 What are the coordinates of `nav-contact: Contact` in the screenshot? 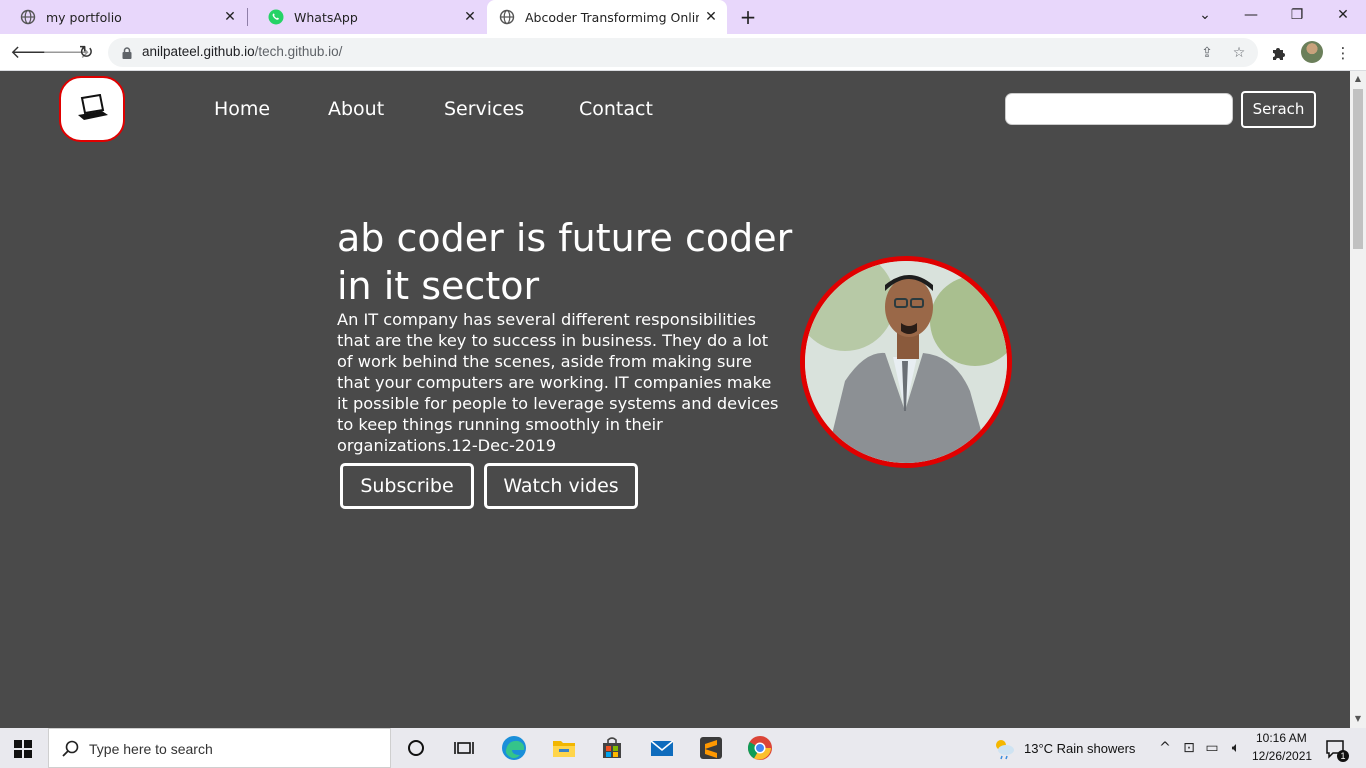 It's located at (616, 109).